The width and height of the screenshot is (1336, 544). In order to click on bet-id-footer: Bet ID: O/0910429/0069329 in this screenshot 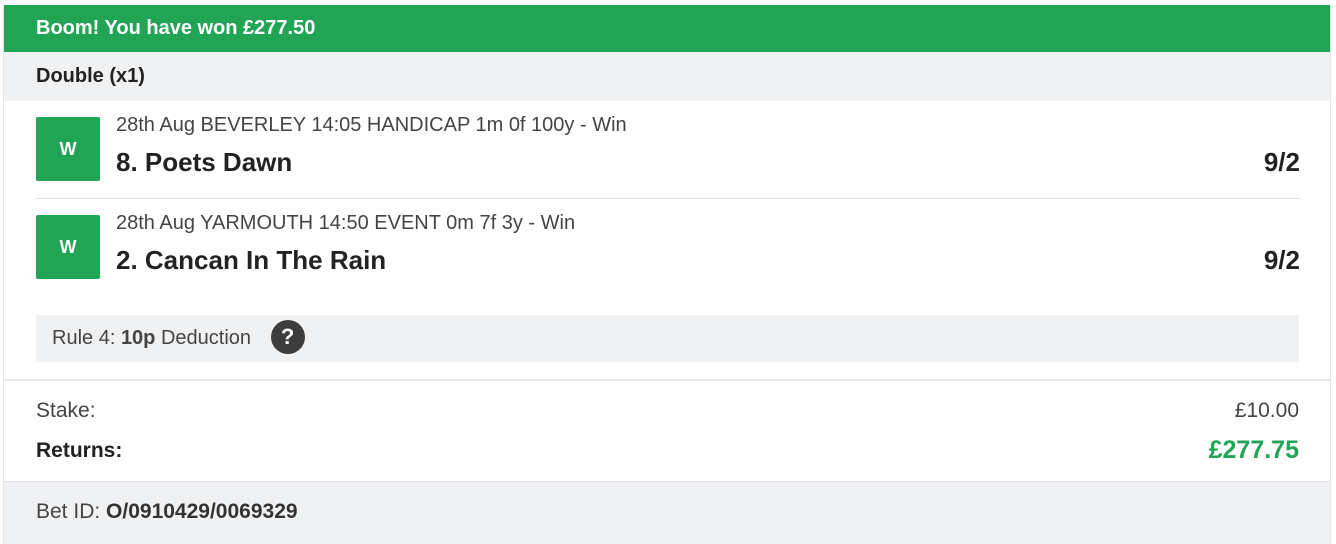, I will do `click(667, 512)`.